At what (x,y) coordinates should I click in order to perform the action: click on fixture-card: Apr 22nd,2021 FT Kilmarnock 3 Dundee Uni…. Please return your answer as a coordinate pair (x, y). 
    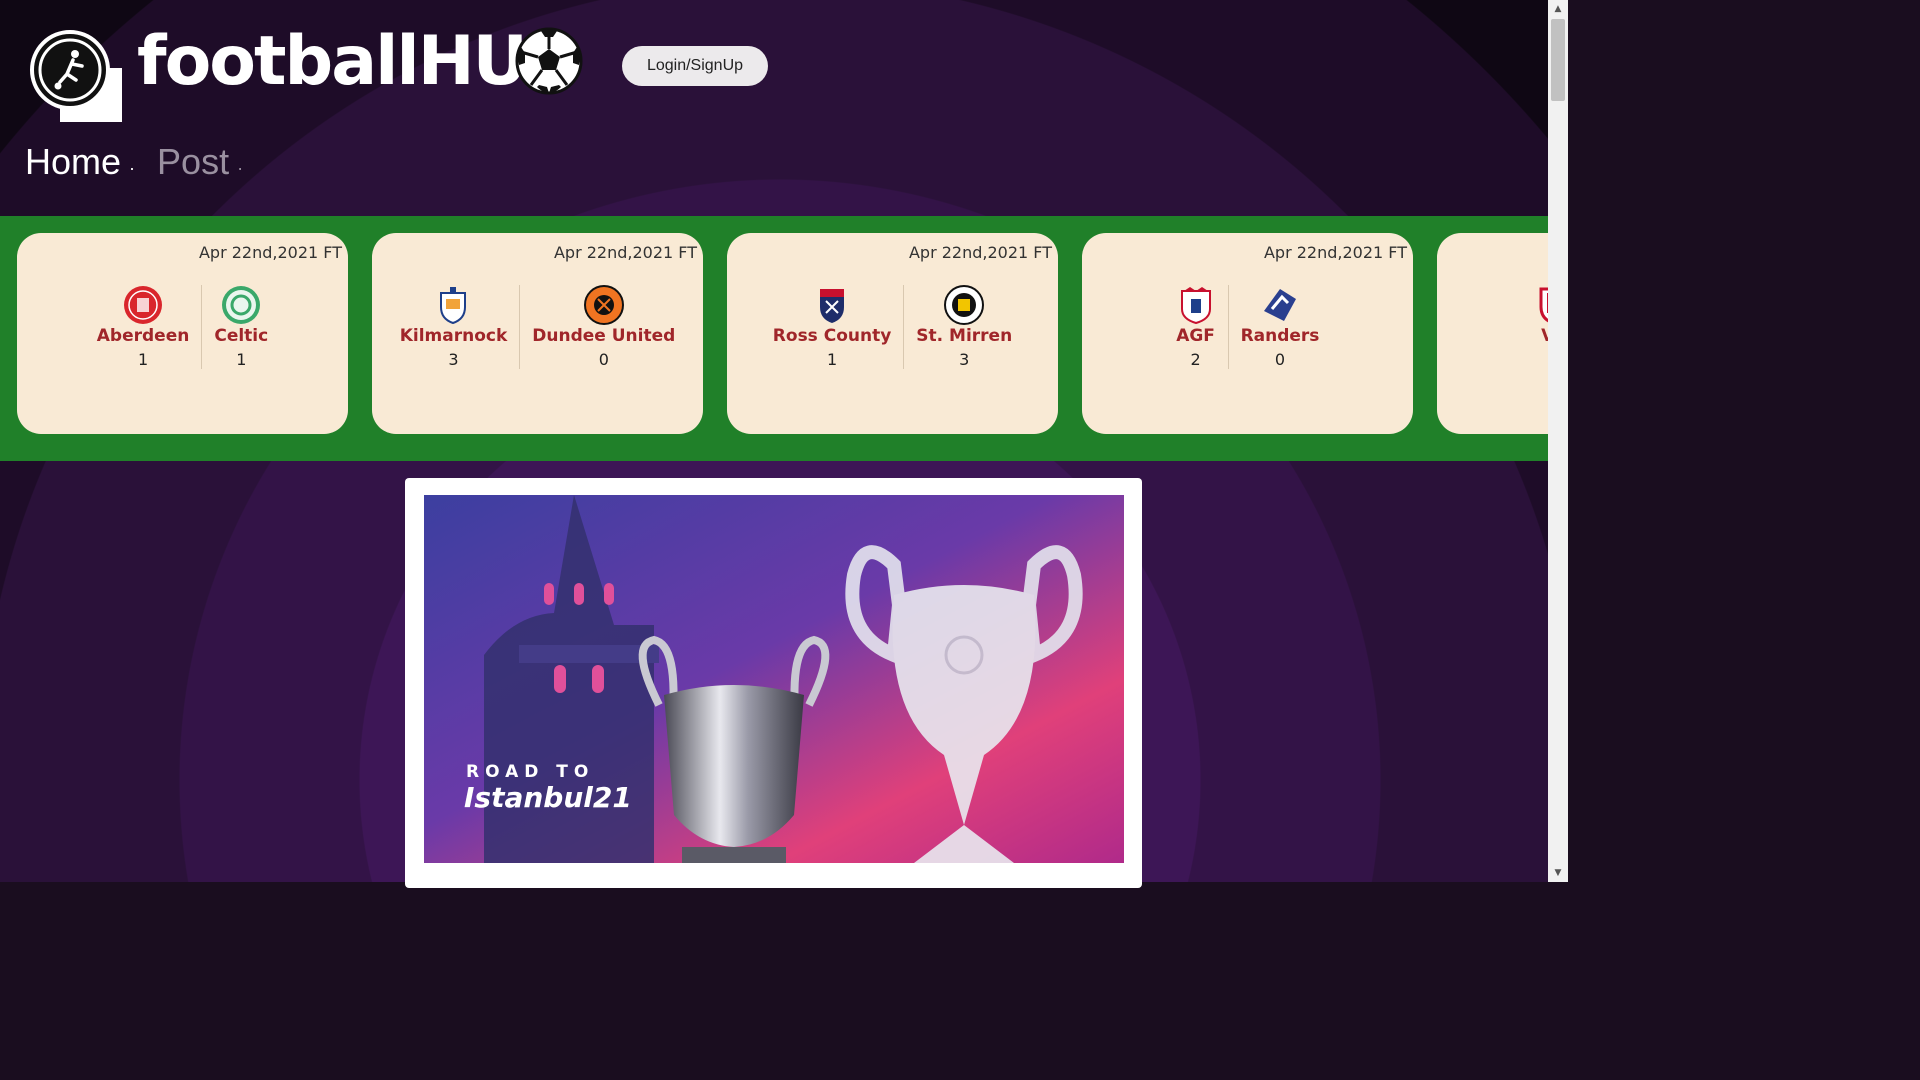
    Looking at the image, I should click on (537, 333).